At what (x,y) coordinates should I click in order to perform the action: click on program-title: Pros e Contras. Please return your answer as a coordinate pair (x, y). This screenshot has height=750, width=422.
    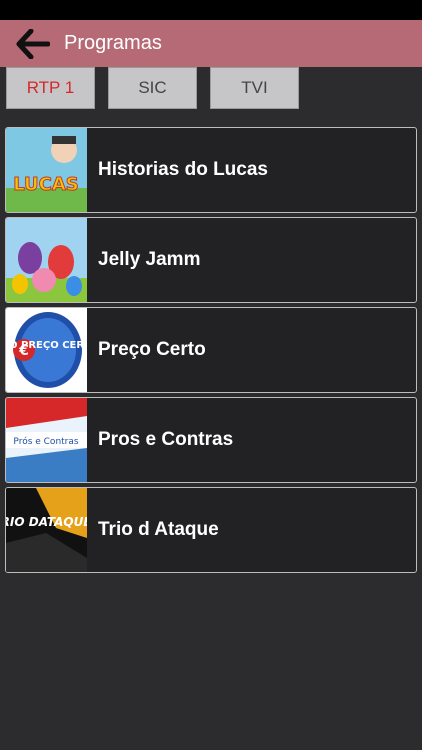
    Looking at the image, I should click on (166, 439).